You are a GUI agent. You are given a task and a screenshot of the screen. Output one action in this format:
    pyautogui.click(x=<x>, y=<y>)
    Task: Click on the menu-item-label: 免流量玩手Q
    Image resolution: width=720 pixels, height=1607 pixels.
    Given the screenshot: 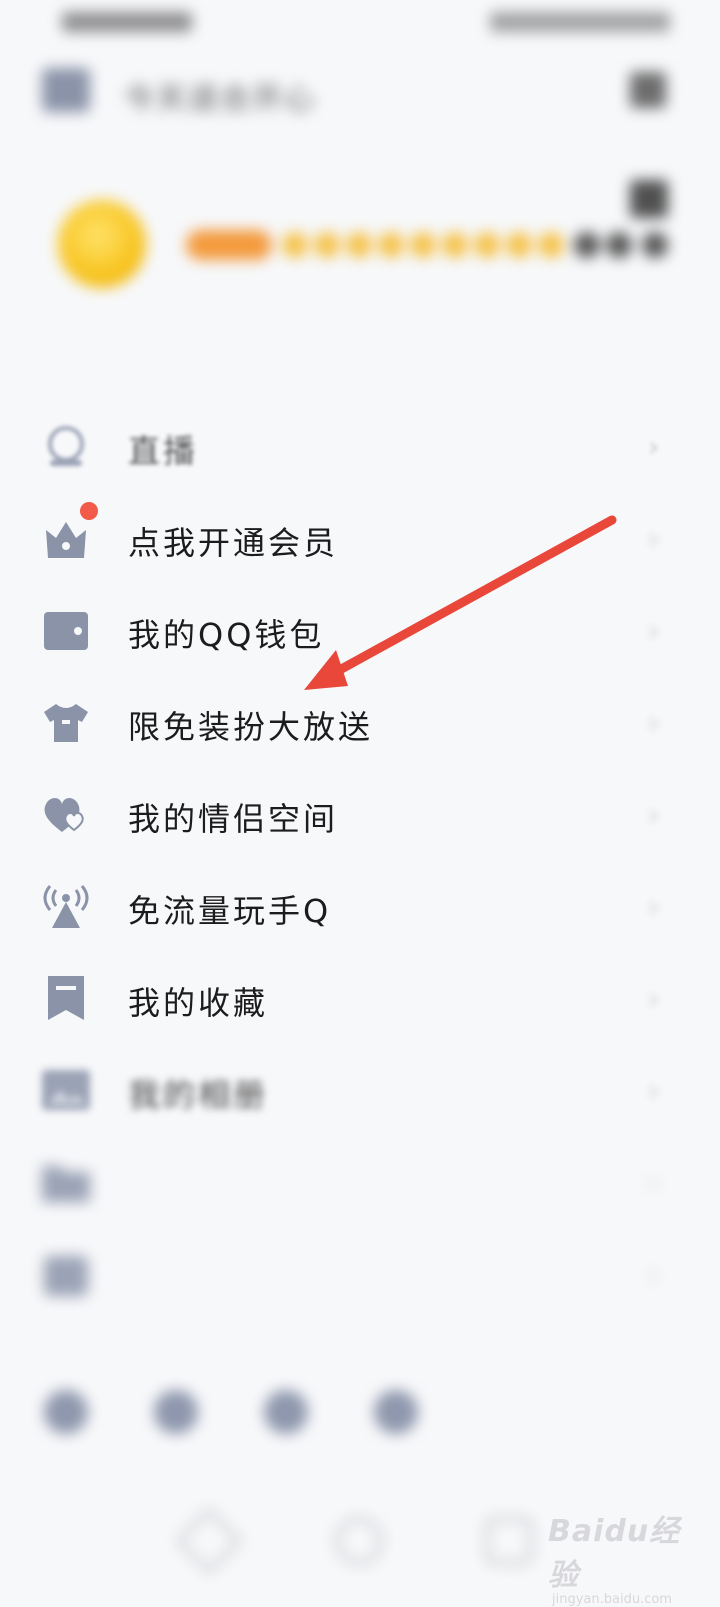 What is the action you would take?
    pyautogui.click(x=230, y=911)
    